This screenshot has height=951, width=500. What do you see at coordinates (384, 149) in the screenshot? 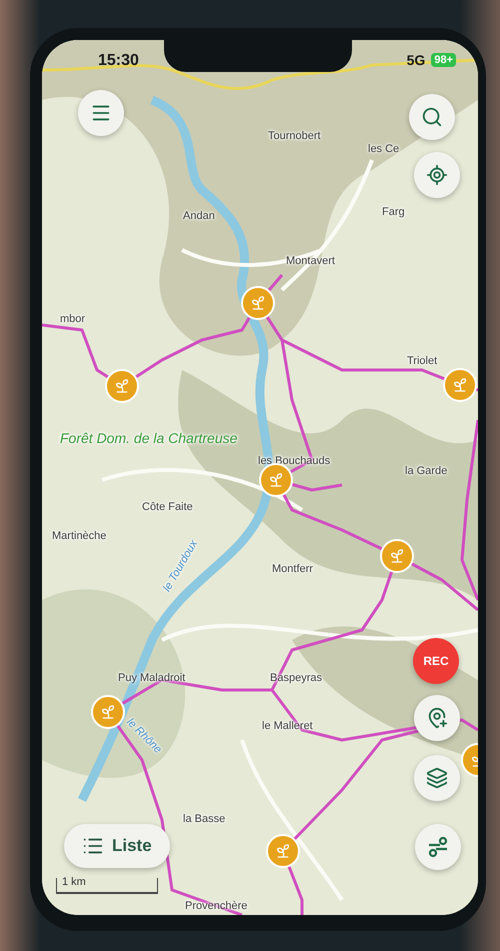
I see `place-label: les Ce` at bounding box center [384, 149].